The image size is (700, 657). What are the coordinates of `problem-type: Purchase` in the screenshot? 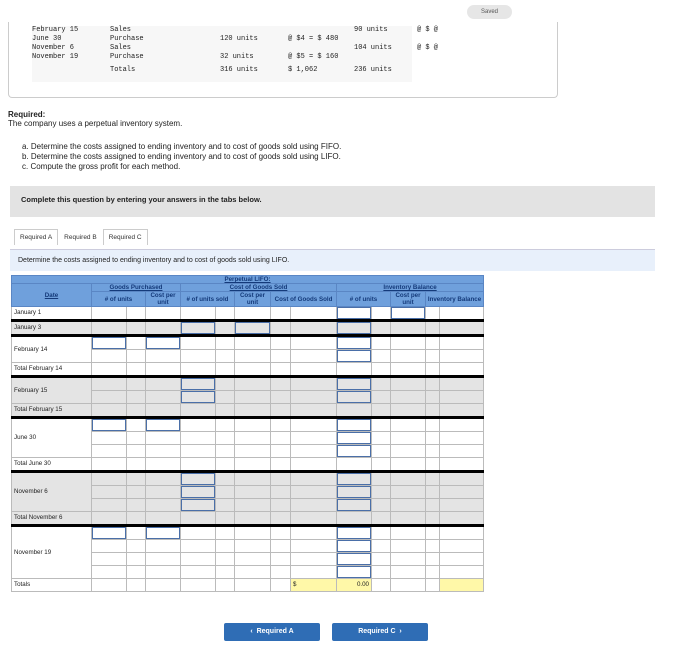 It's located at (127, 57).